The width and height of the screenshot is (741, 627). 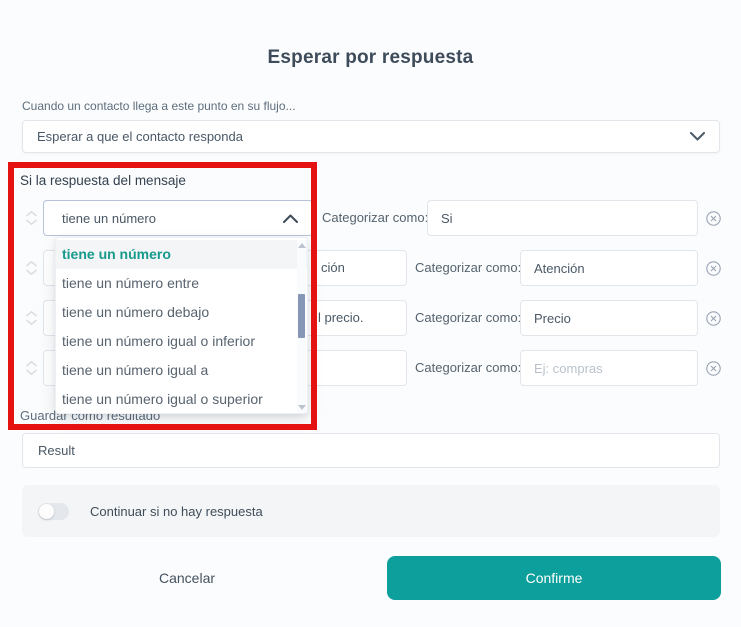 I want to click on result-input, so click(x=371, y=450).